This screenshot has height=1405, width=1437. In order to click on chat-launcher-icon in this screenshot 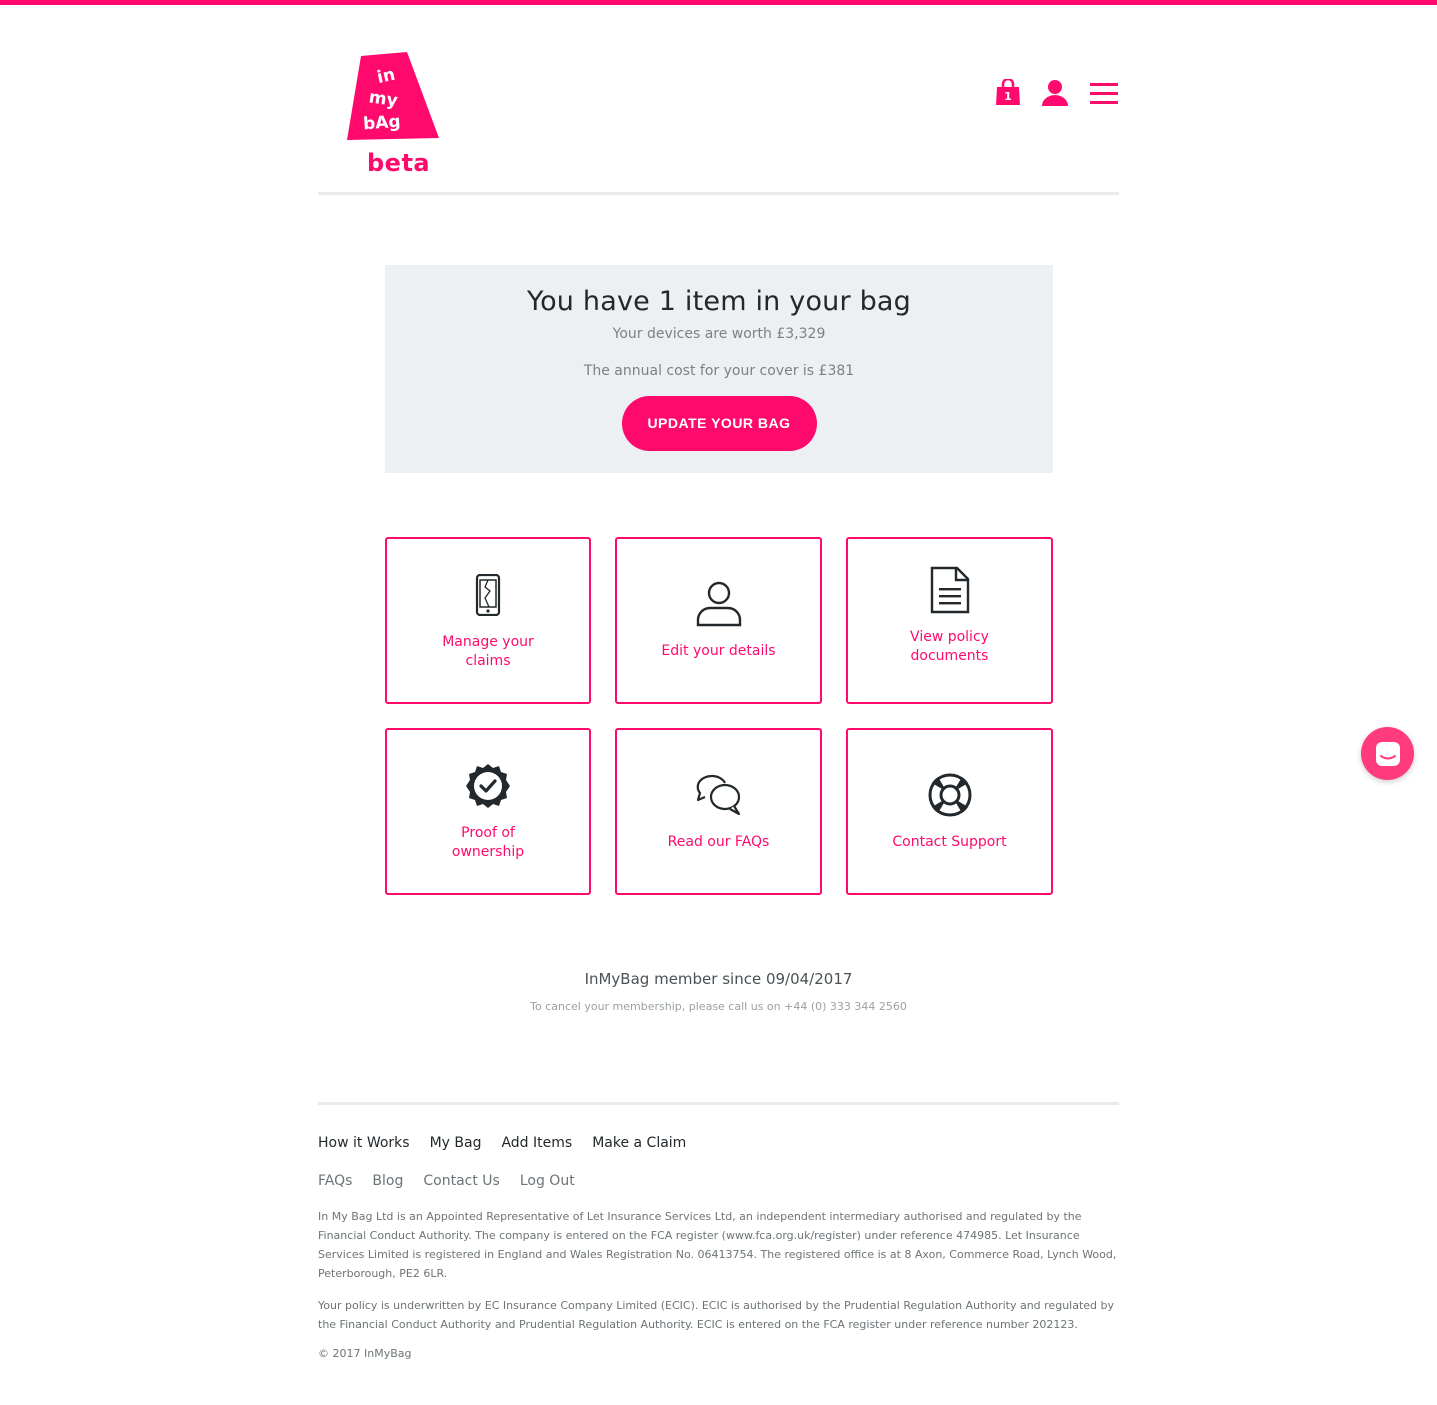, I will do `click(1387, 753)`.